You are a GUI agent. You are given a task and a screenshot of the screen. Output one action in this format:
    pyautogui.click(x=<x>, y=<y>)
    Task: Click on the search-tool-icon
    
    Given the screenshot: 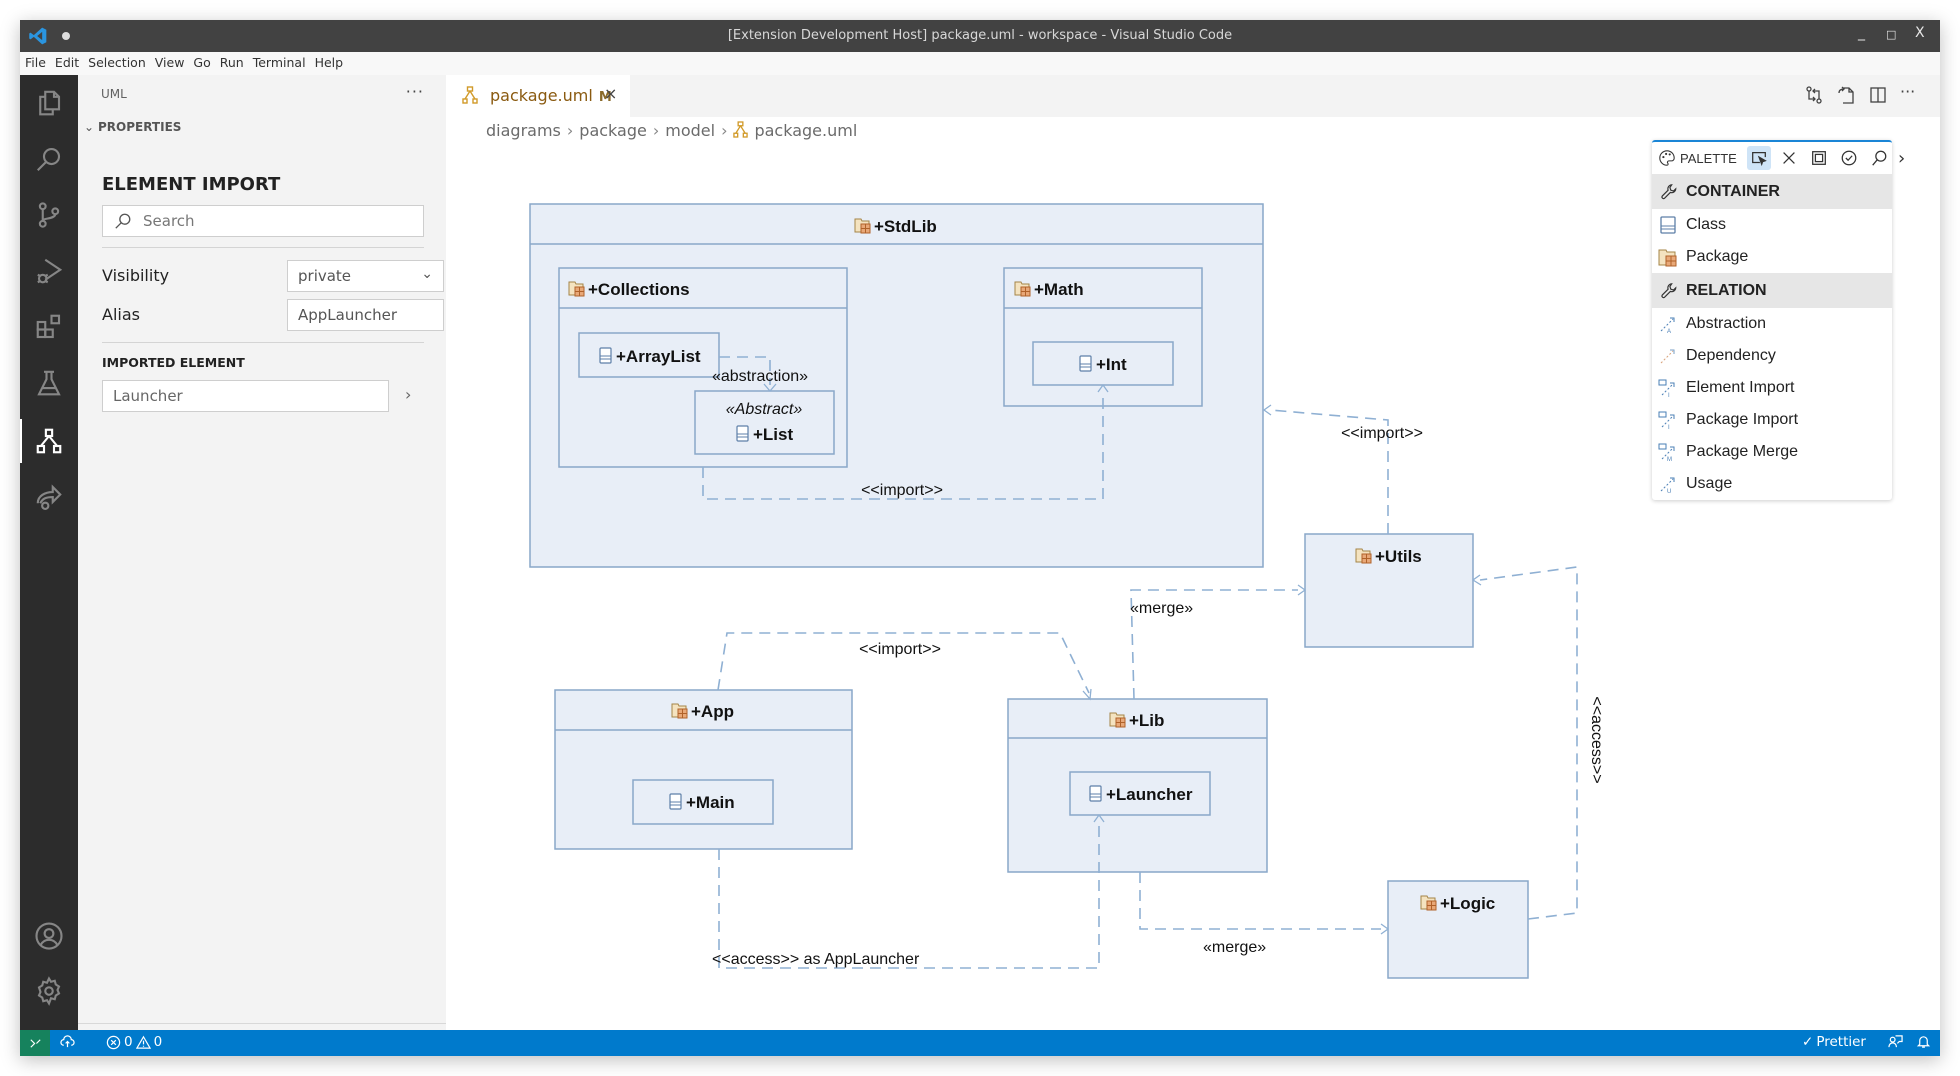 What is the action you would take?
    pyautogui.click(x=1879, y=158)
    